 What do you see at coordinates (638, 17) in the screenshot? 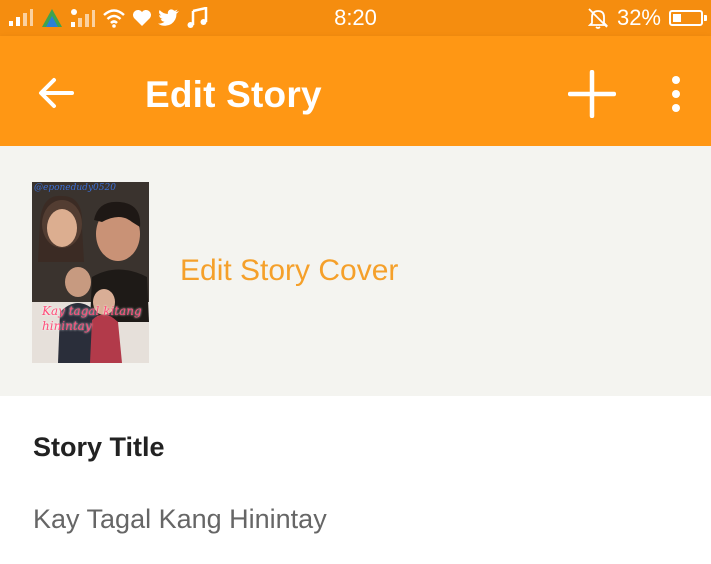
I see `battery-percent: 32%` at bounding box center [638, 17].